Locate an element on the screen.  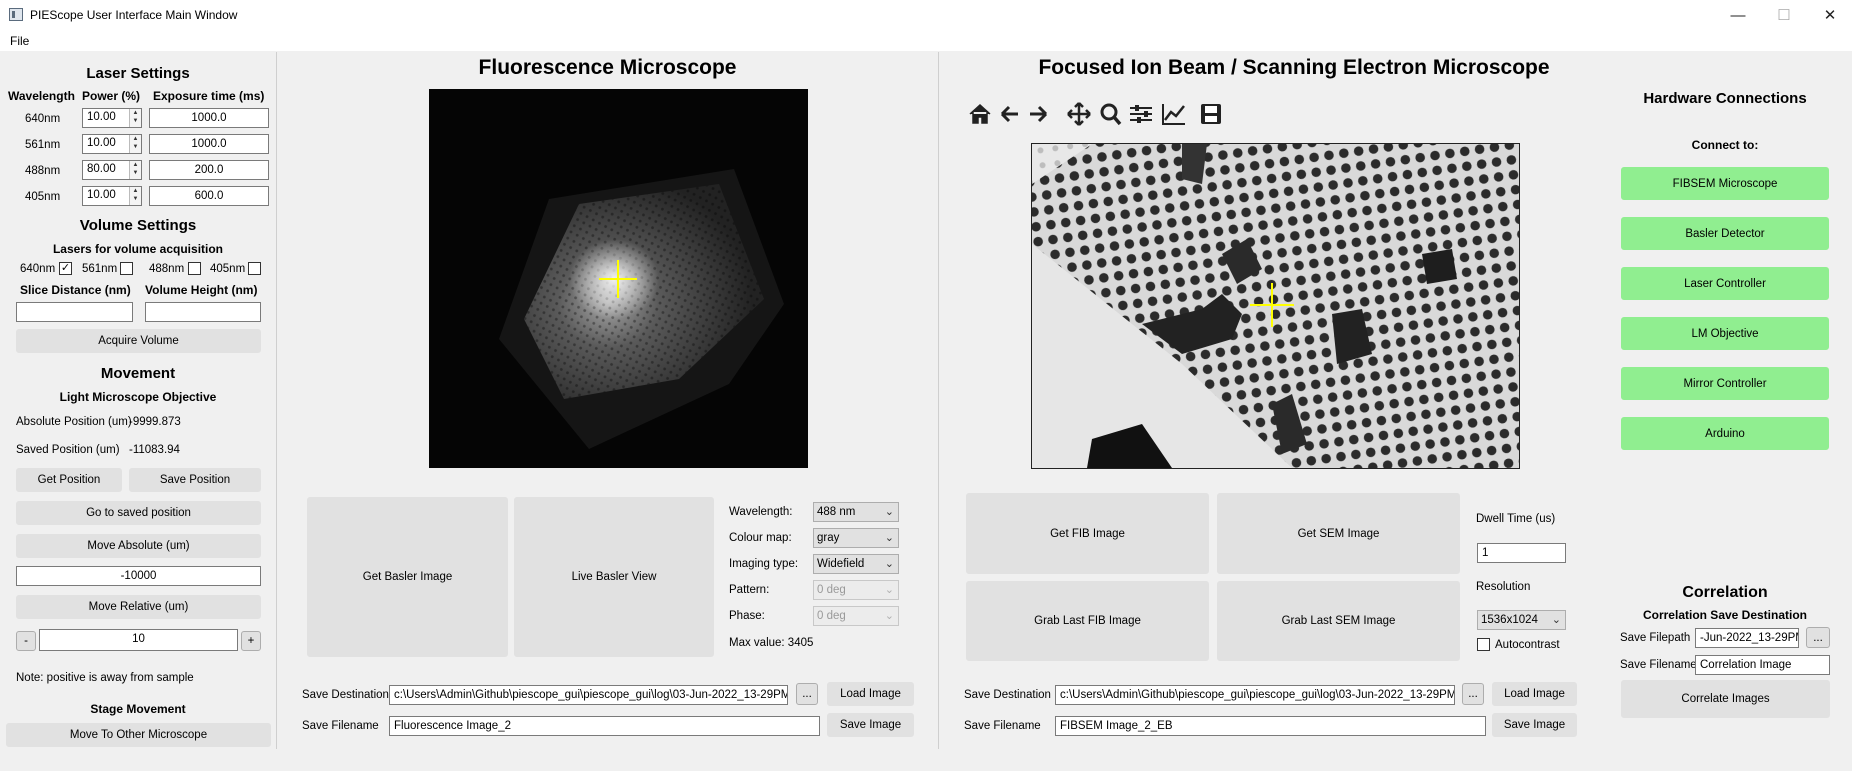
corr-filename-input: Correlation Image is located at coordinates (1762, 665).